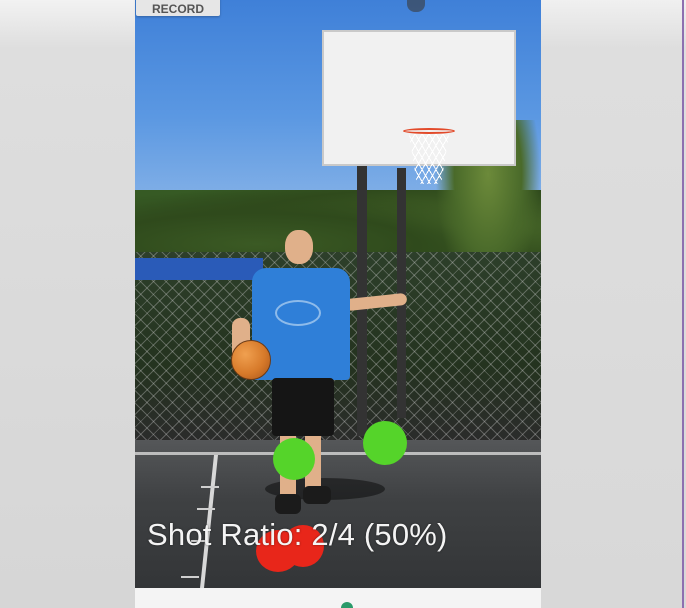 This screenshot has height=608, width=686. What do you see at coordinates (303, 407) in the screenshot?
I see `player-shorts` at bounding box center [303, 407].